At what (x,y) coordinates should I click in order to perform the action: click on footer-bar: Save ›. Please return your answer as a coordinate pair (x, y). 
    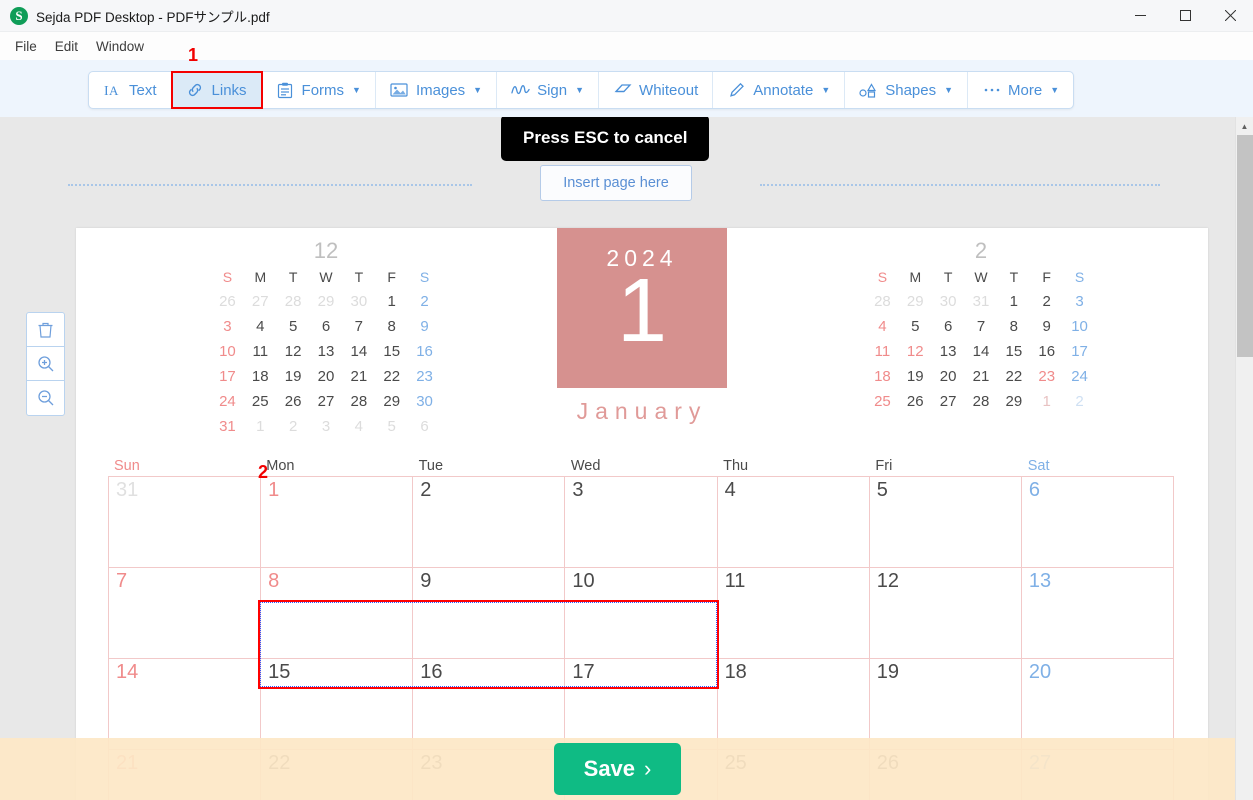
    Looking at the image, I should click on (617, 769).